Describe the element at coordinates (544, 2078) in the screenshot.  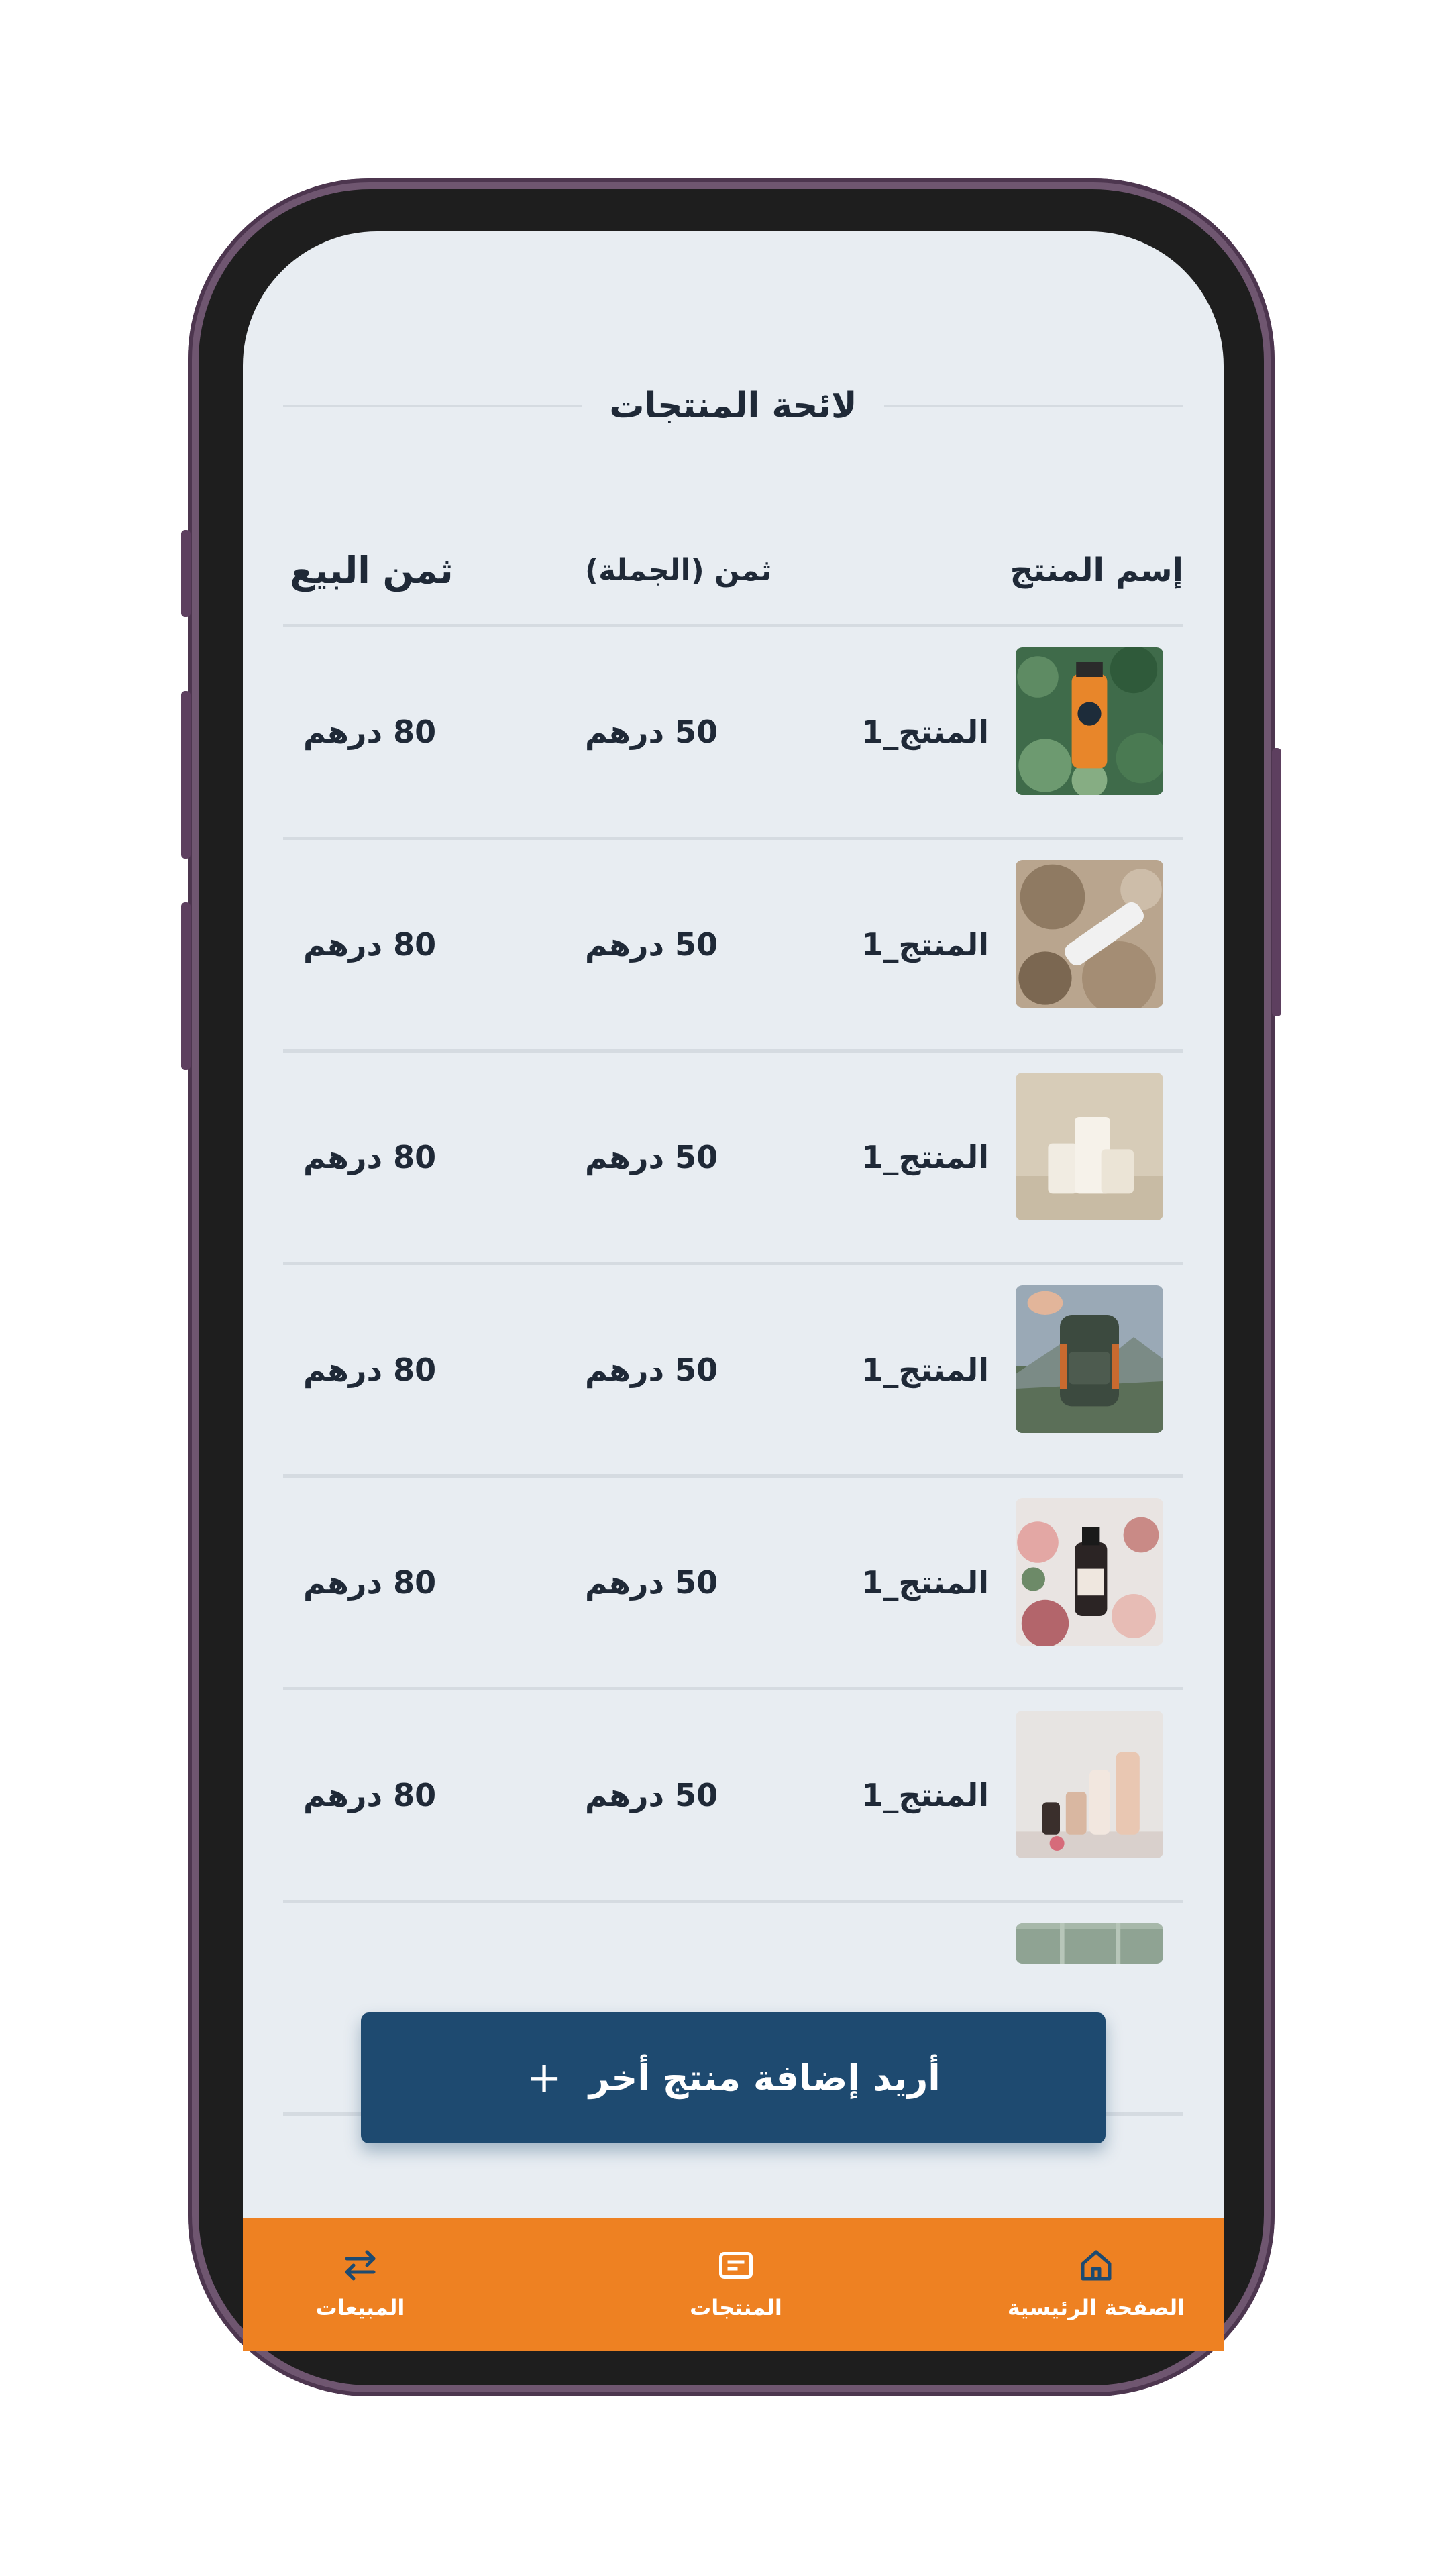
I see `plus-icon: +` at that location.